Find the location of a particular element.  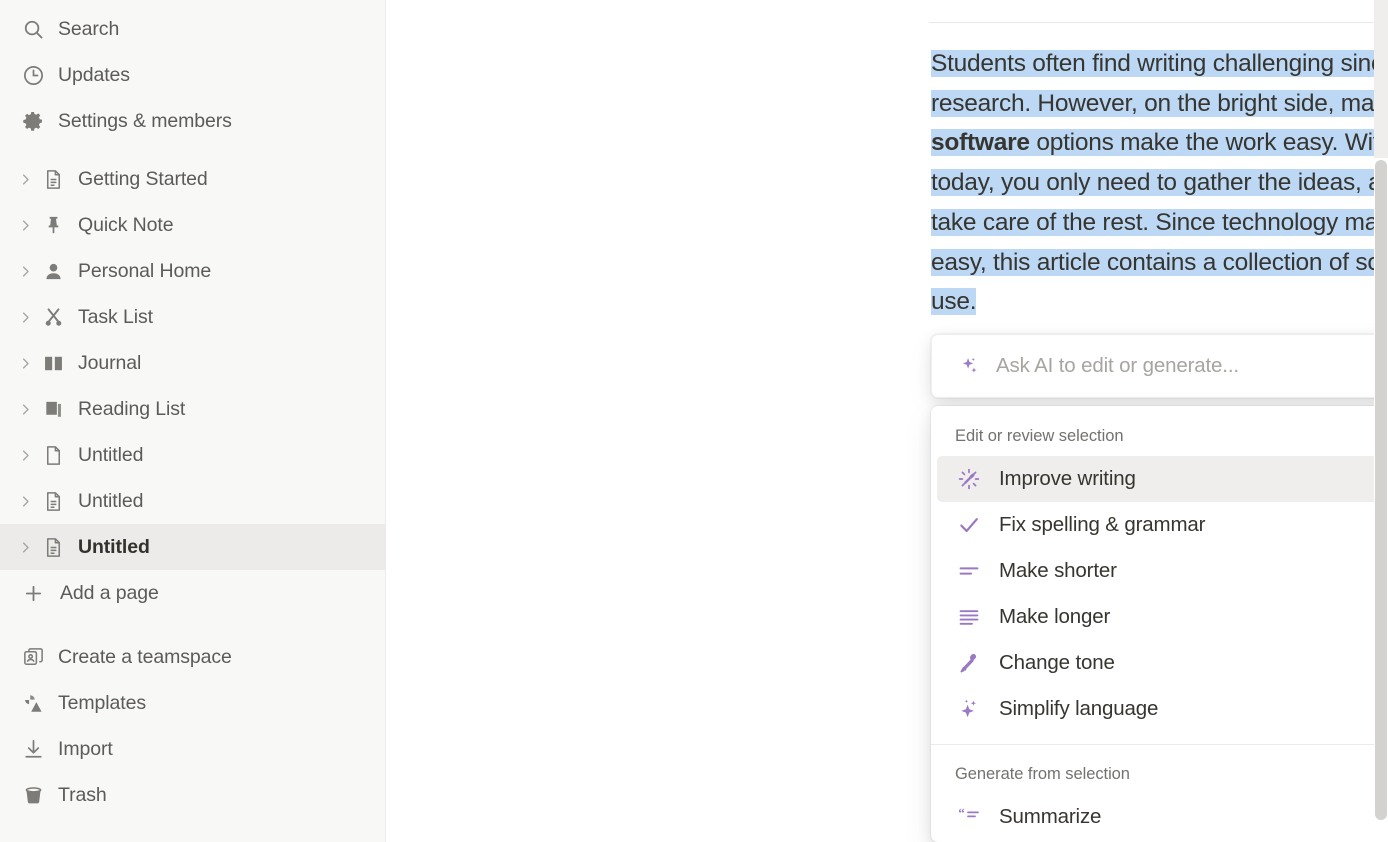

menu-item-fix-spelling-grammar: Fix spelling & grammar is located at coordinates (1162, 525).